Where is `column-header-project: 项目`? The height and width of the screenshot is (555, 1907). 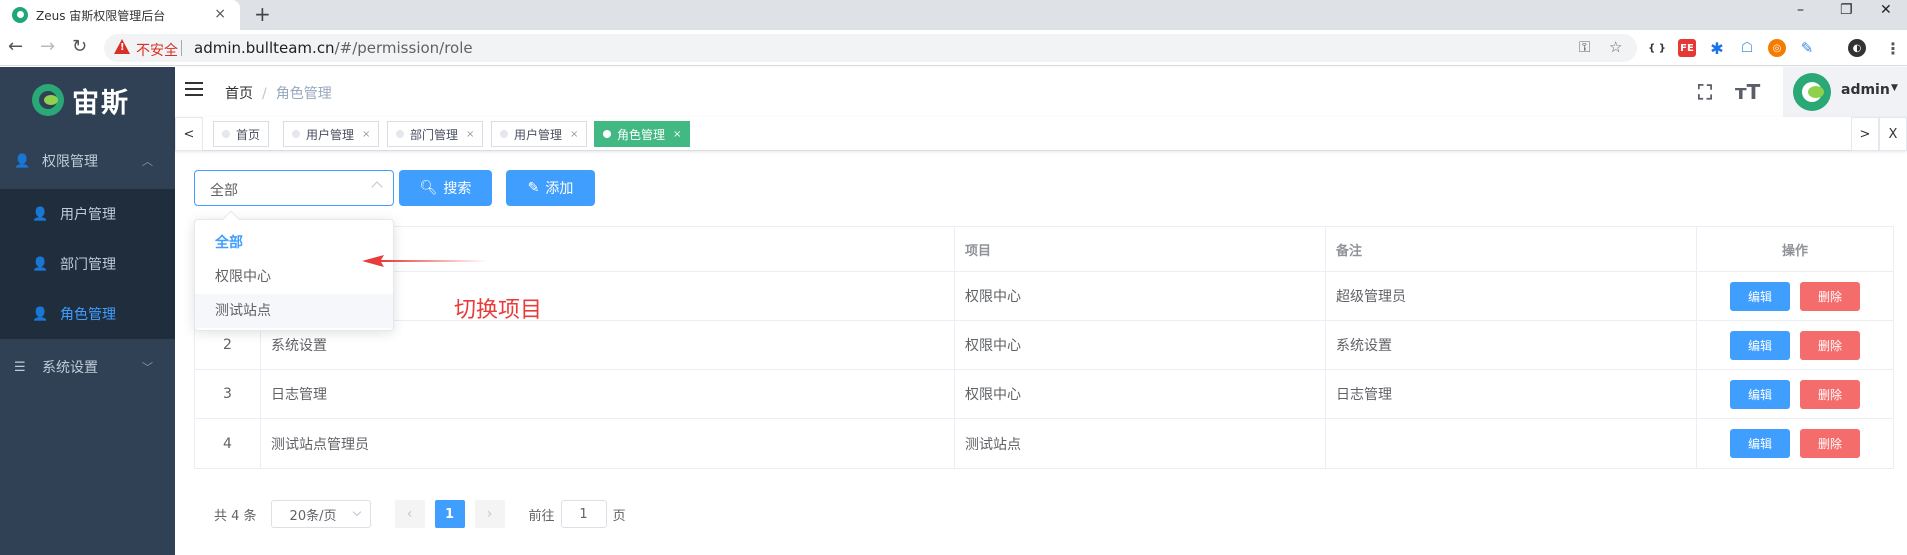
column-header-project: 项目 is located at coordinates (1140, 249).